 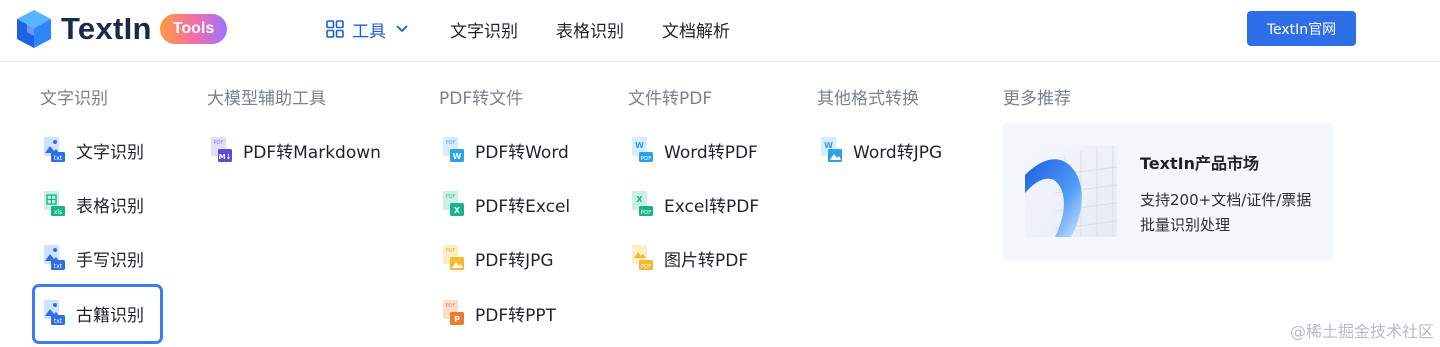 I want to click on watermark-text: @稀土掘金技术社区, so click(x=1361, y=331).